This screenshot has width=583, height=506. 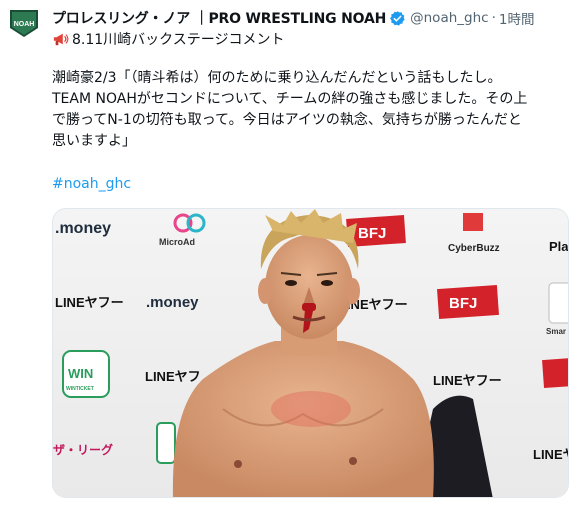 What do you see at coordinates (474, 248) in the screenshot?
I see `sponsor-cyberbuzz: CyberBuzz` at bounding box center [474, 248].